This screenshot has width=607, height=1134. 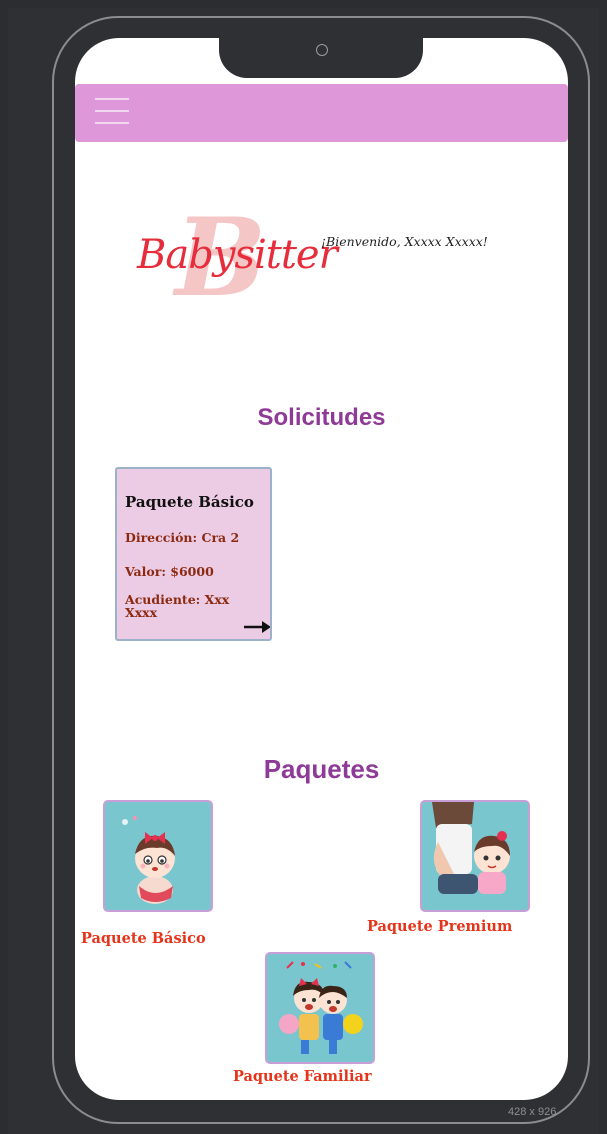 What do you see at coordinates (471, 848) in the screenshot?
I see `parent-and-child-illustration` at bounding box center [471, 848].